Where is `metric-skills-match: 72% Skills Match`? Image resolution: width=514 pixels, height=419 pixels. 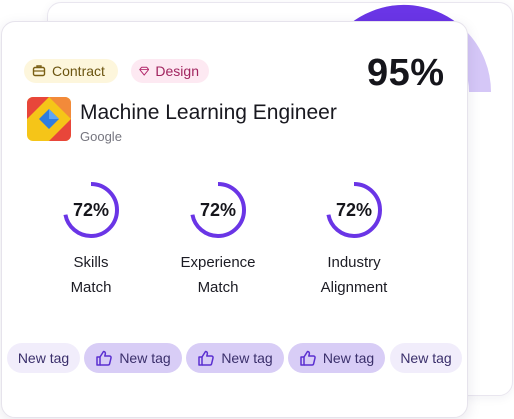
metric-skills-match: 72% Skills Match is located at coordinates (91, 240).